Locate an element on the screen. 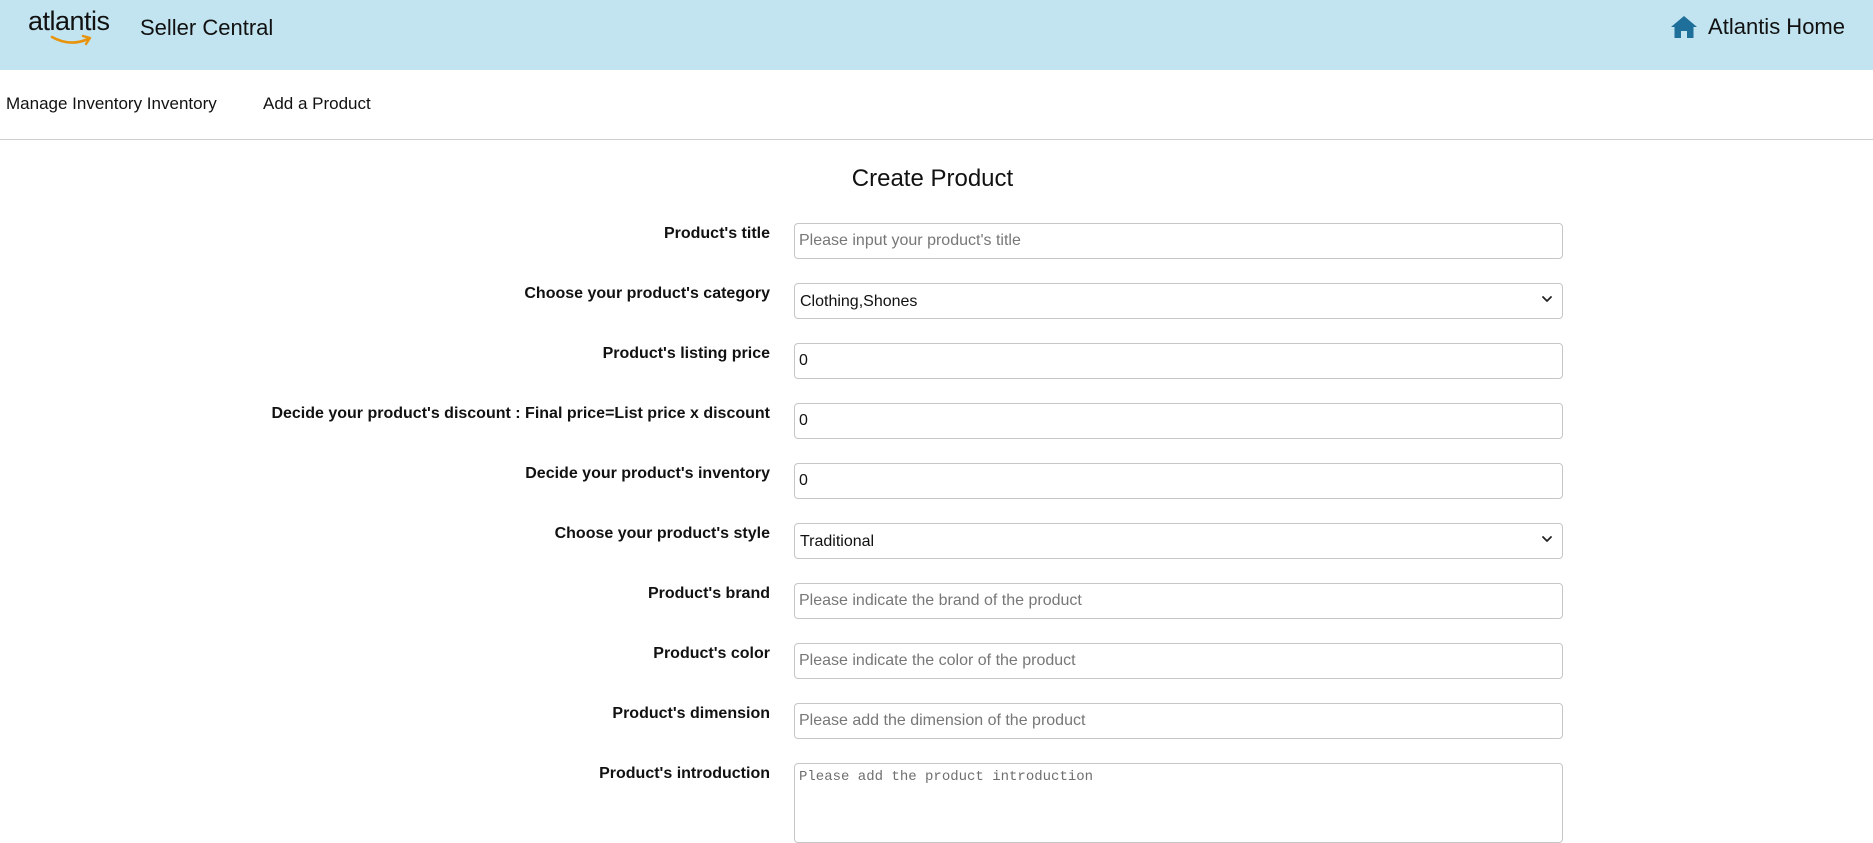 Image resolution: width=1873 pixels, height=843 pixels. listing-price-label: Product's listing price is located at coordinates (686, 353).